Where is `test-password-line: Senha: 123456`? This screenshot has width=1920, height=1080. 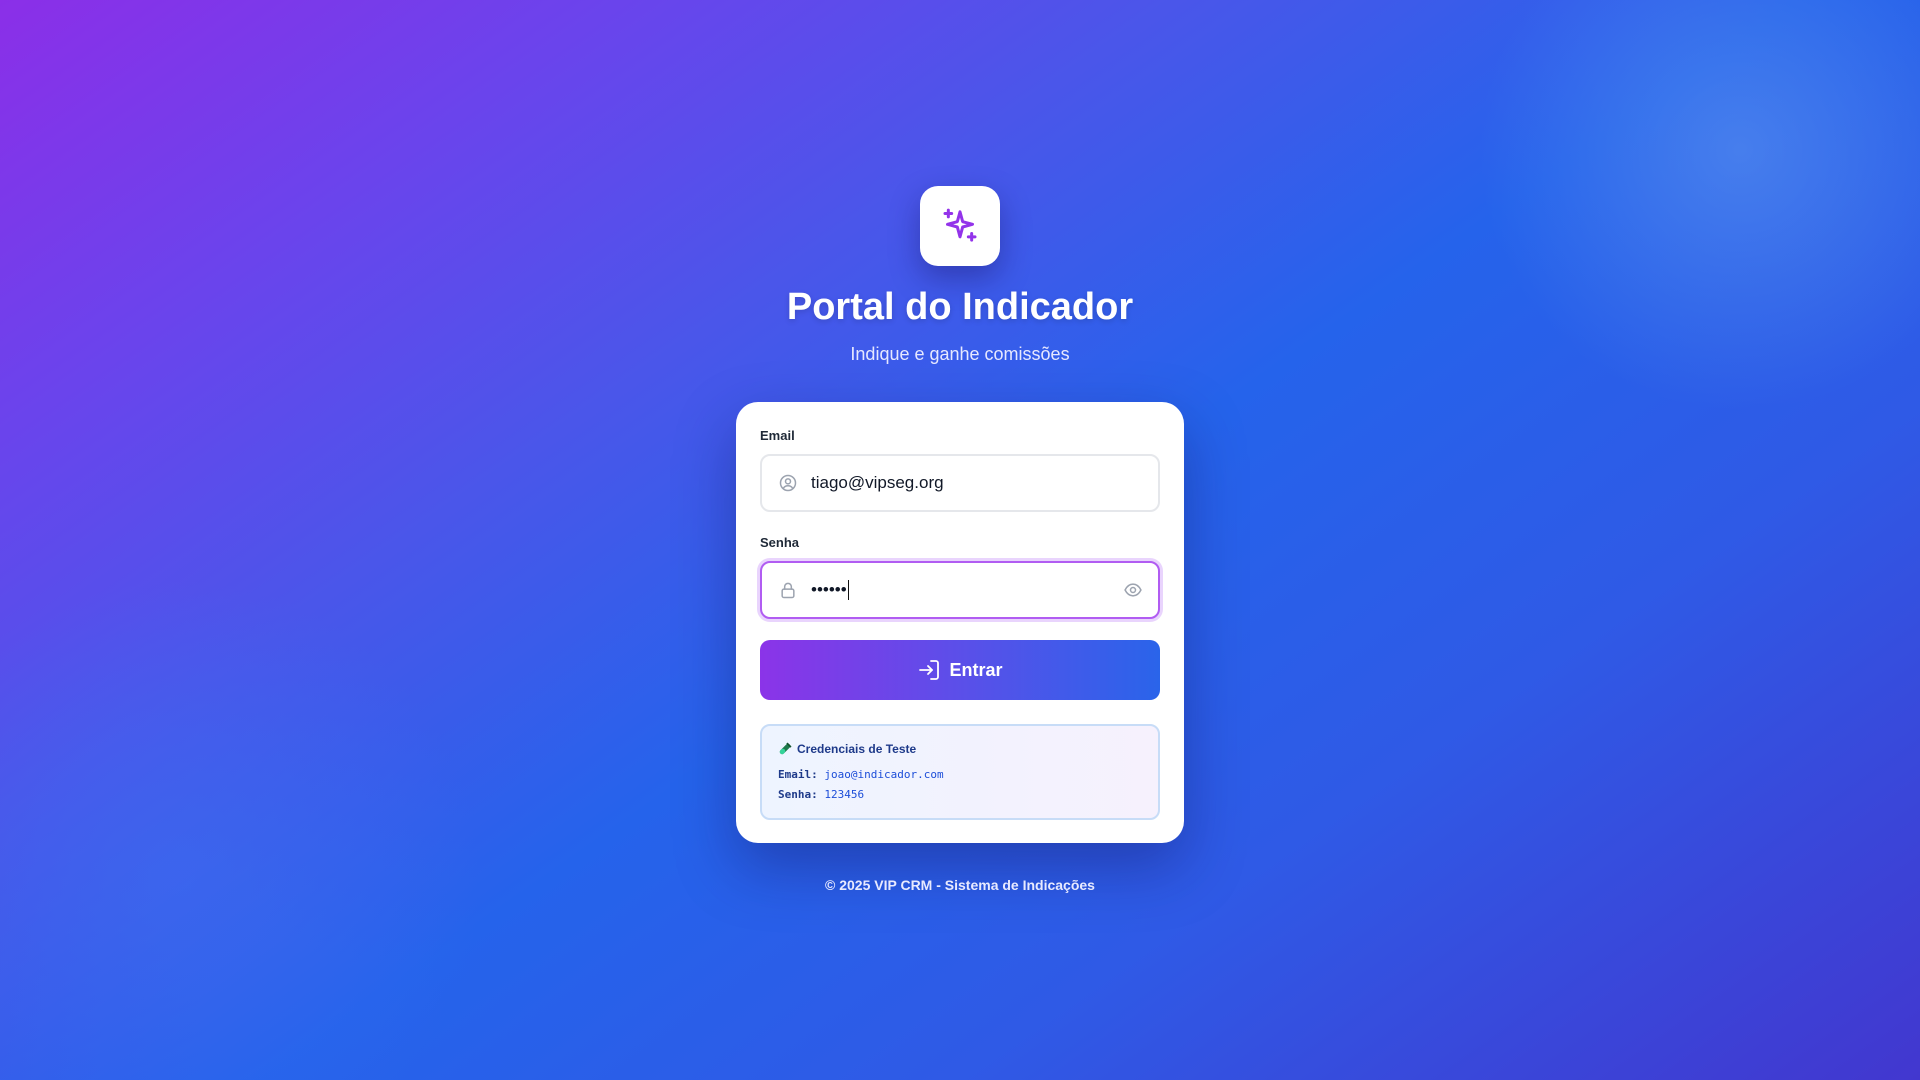 test-password-line: Senha: 123456 is located at coordinates (821, 794).